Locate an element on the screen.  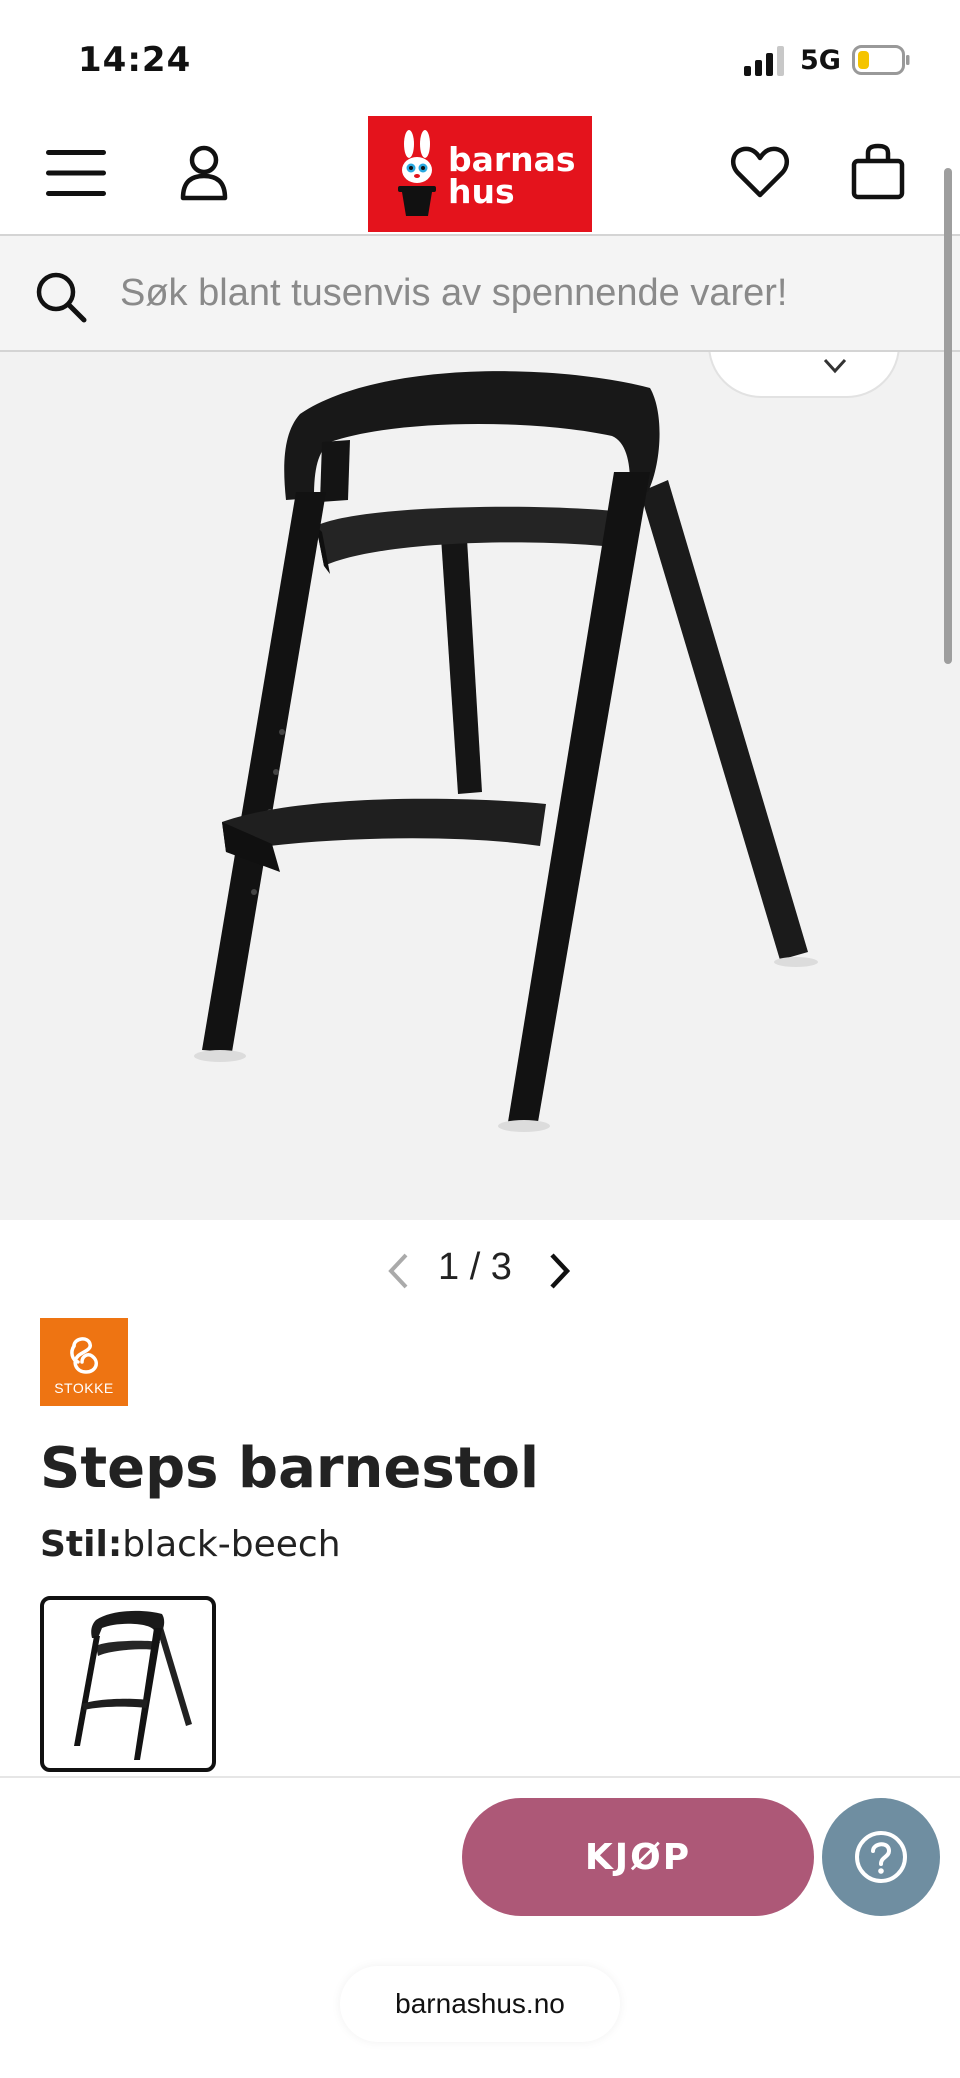
product-style: Stil:black-beech is located at coordinates (190, 1544).